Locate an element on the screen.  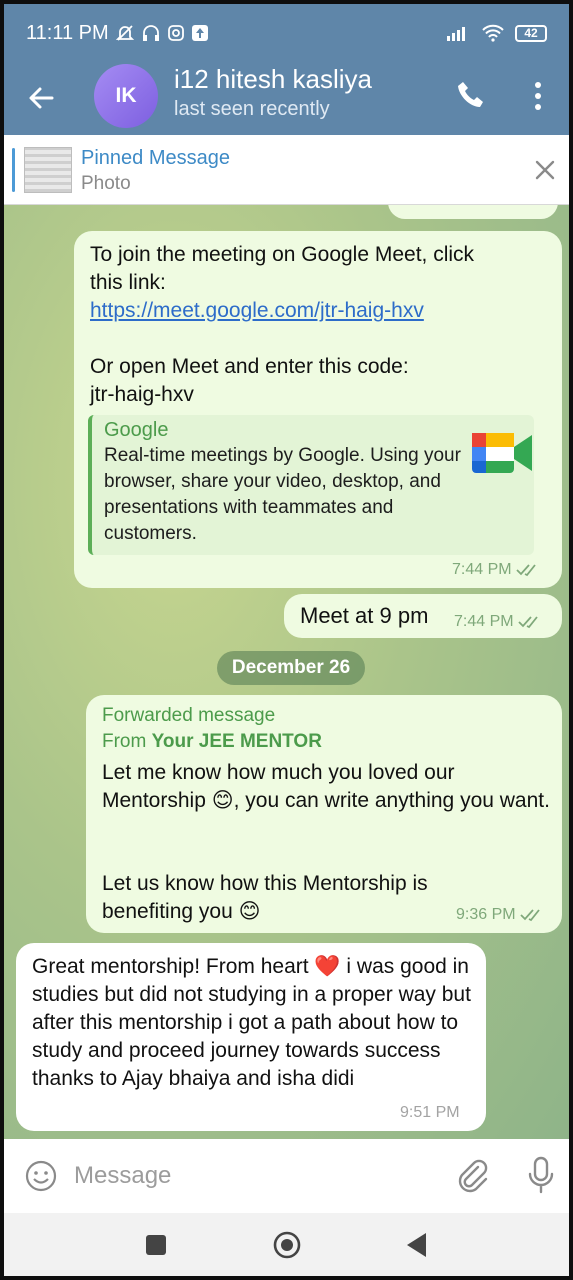
forwarded-label: Forwarded message is located at coordinates (189, 715).